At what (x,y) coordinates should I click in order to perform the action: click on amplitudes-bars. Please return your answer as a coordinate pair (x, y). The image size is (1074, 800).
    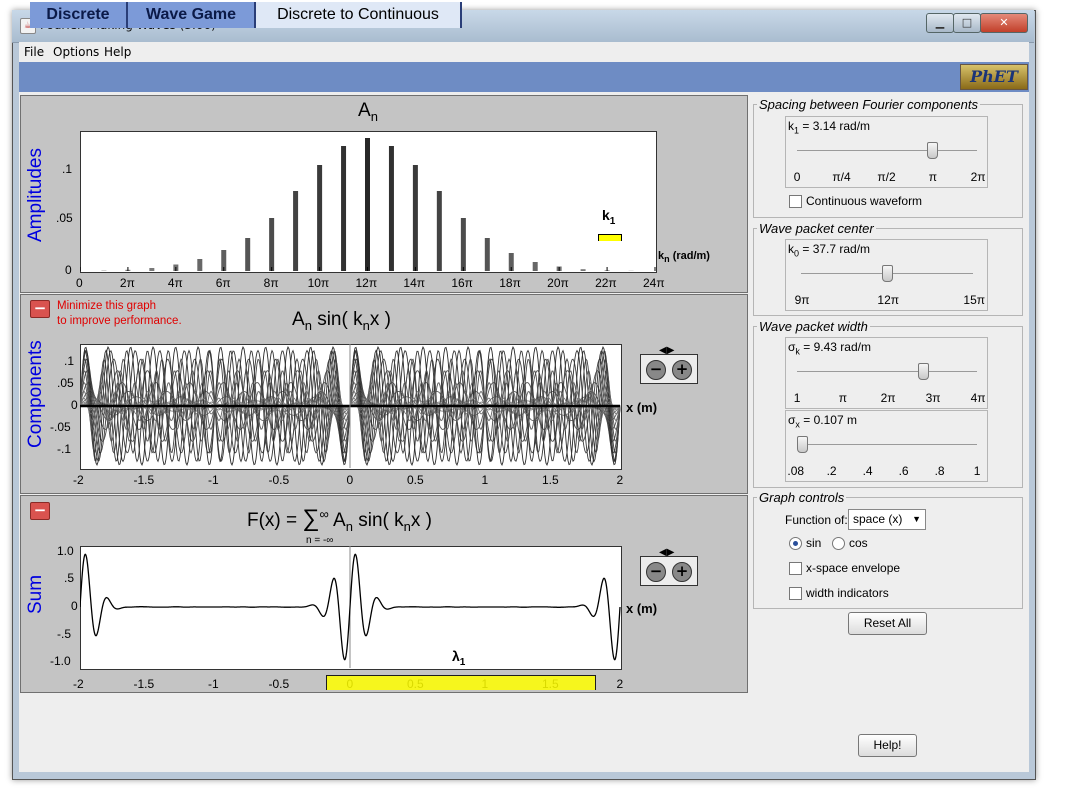
    Looking at the image, I should click on (368, 204).